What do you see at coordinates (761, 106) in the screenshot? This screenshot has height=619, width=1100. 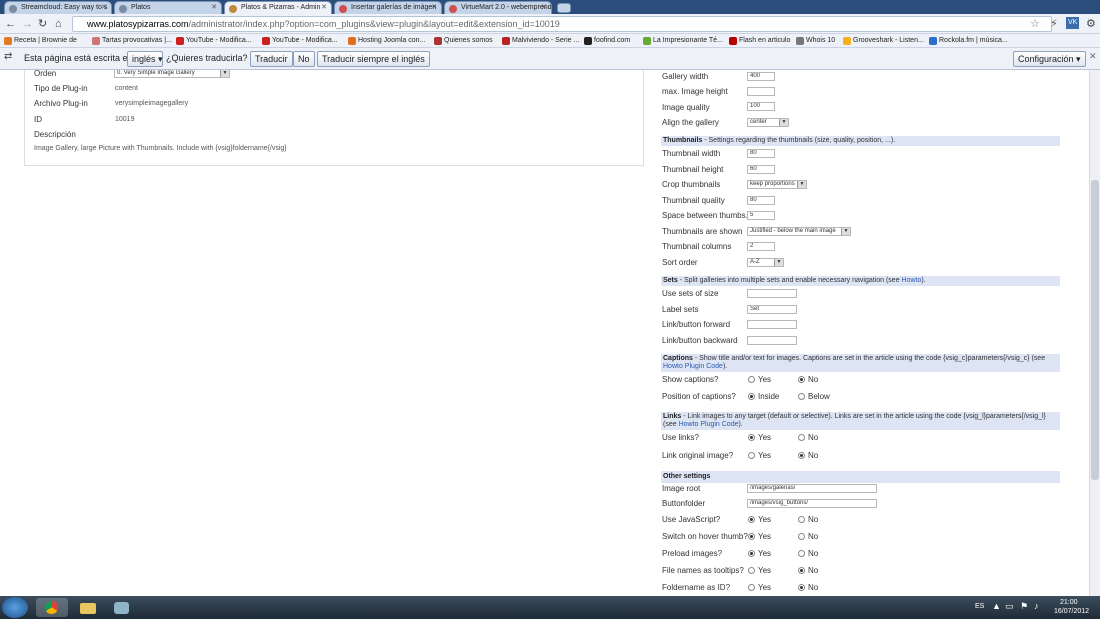 I see `image-quality-input: 100` at bounding box center [761, 106].